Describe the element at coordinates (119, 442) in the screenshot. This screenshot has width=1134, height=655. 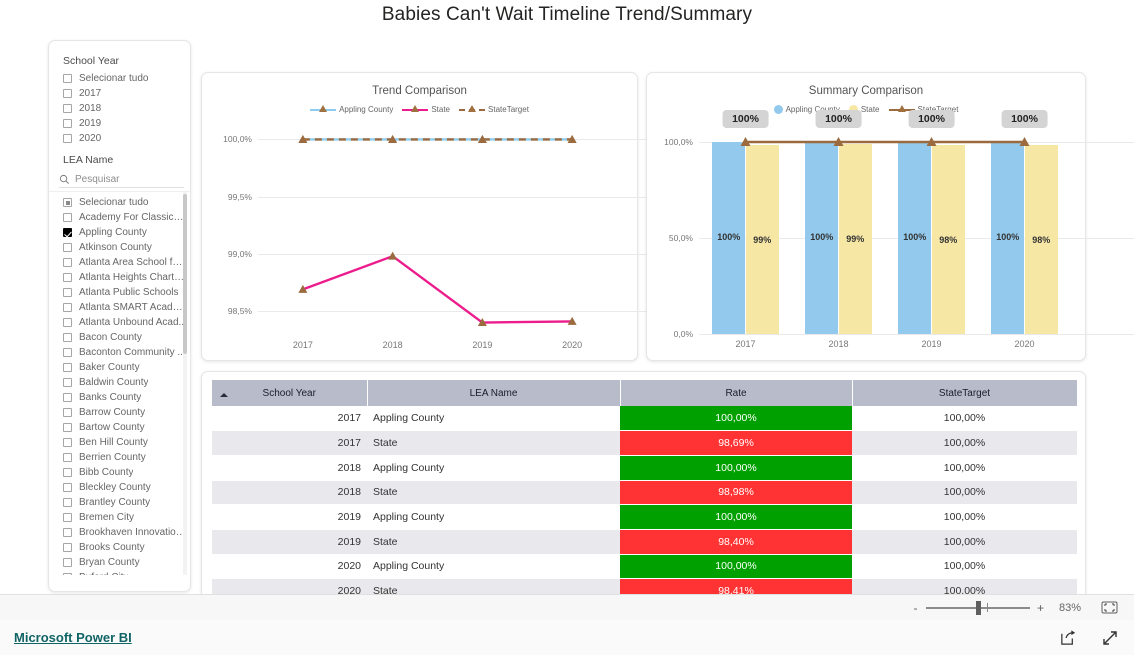
I see `lea-name-item: Ben Hill County` at that location.